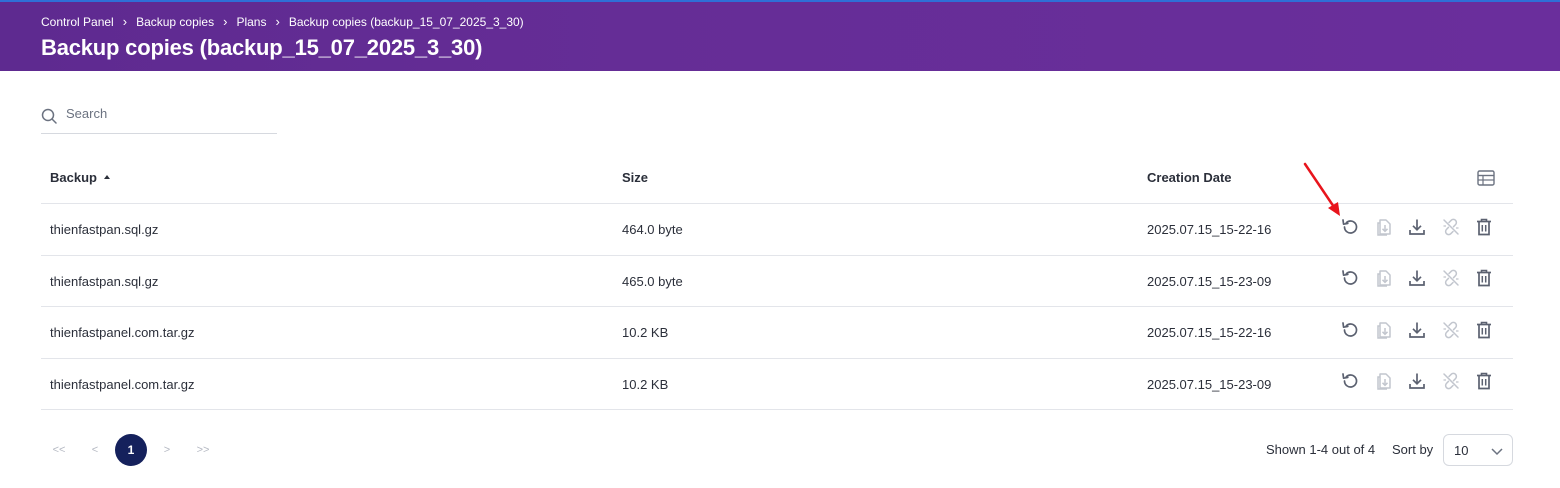  Describe the element at coordinates (406, 21) in the screenshot. I see `breadcrumb-current: Backup copies (backup_15_07_2025_3_30)` at that location.